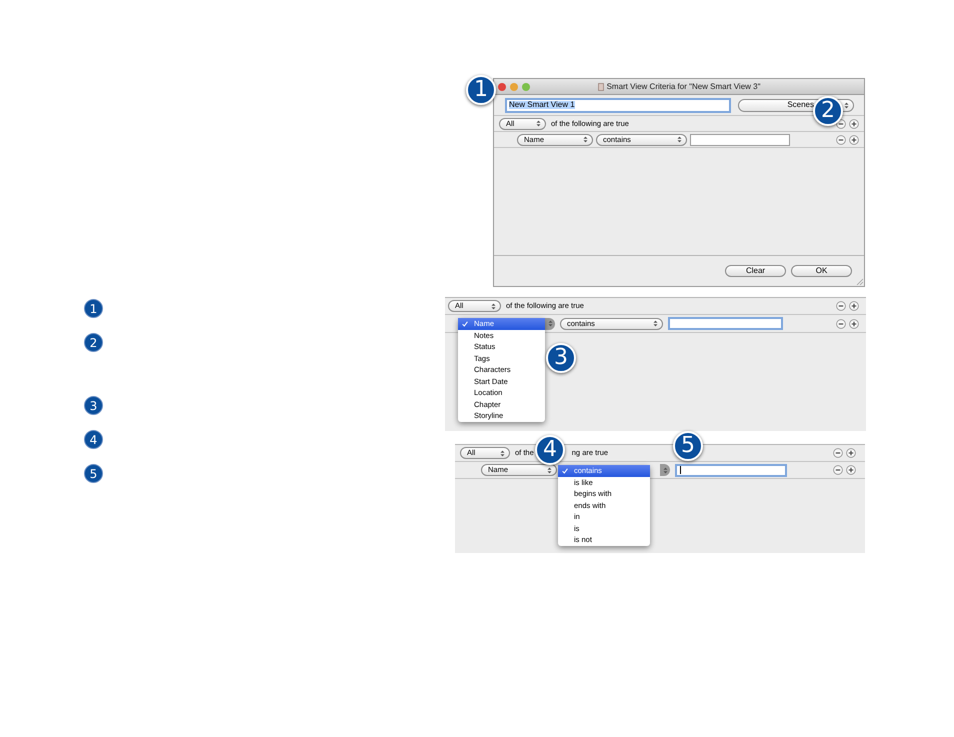  I want to click on callout-badge: 5, so click(688, 446).